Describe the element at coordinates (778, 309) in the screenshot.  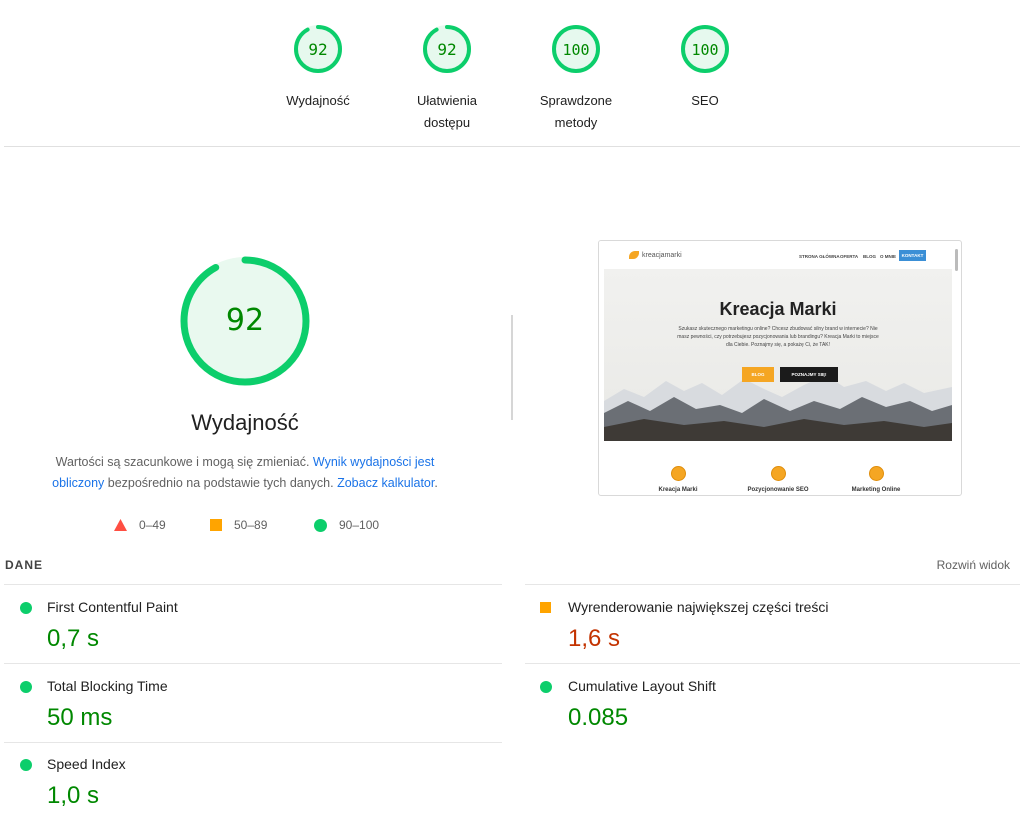
I see `thumb-headline: Kreacja Marki` at that location.